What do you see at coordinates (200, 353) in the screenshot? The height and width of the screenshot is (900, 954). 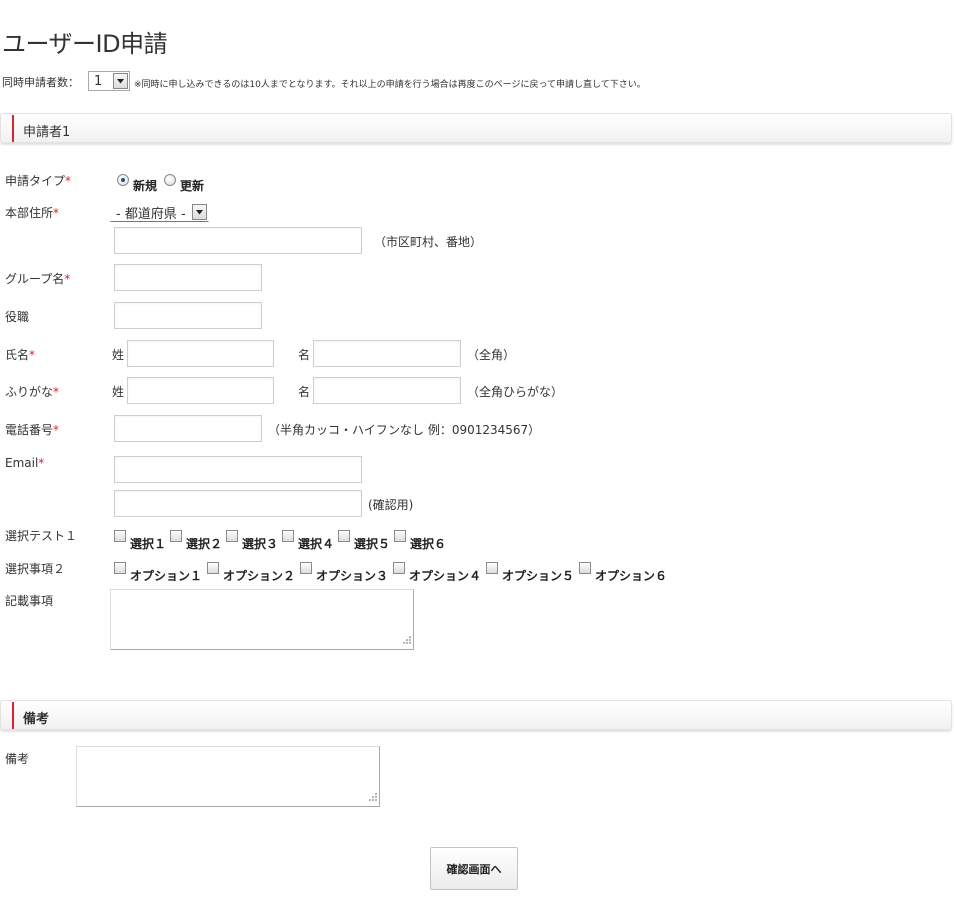 I see `last-name-input` at bounding box center [200, 353].